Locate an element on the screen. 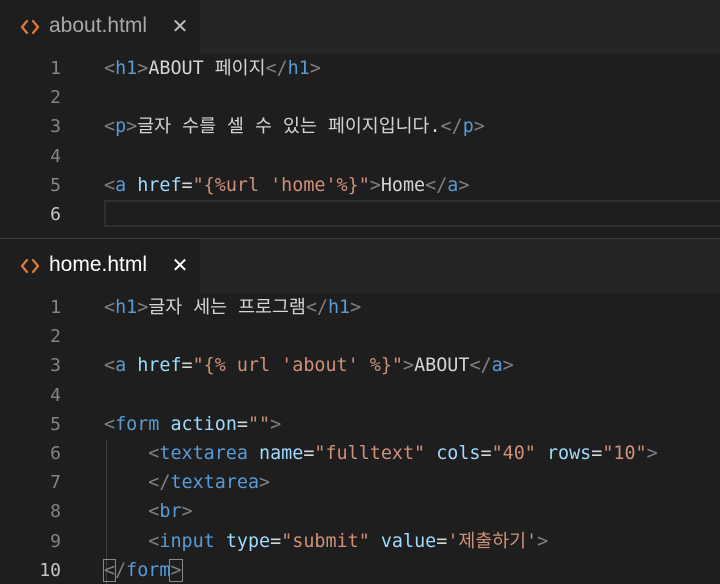 Image resolution: width=720 pixels, height=584 pixels. code-line: 5 <a href="{%url 'home'%}">Home</a> is located at coordinates (360, 185).